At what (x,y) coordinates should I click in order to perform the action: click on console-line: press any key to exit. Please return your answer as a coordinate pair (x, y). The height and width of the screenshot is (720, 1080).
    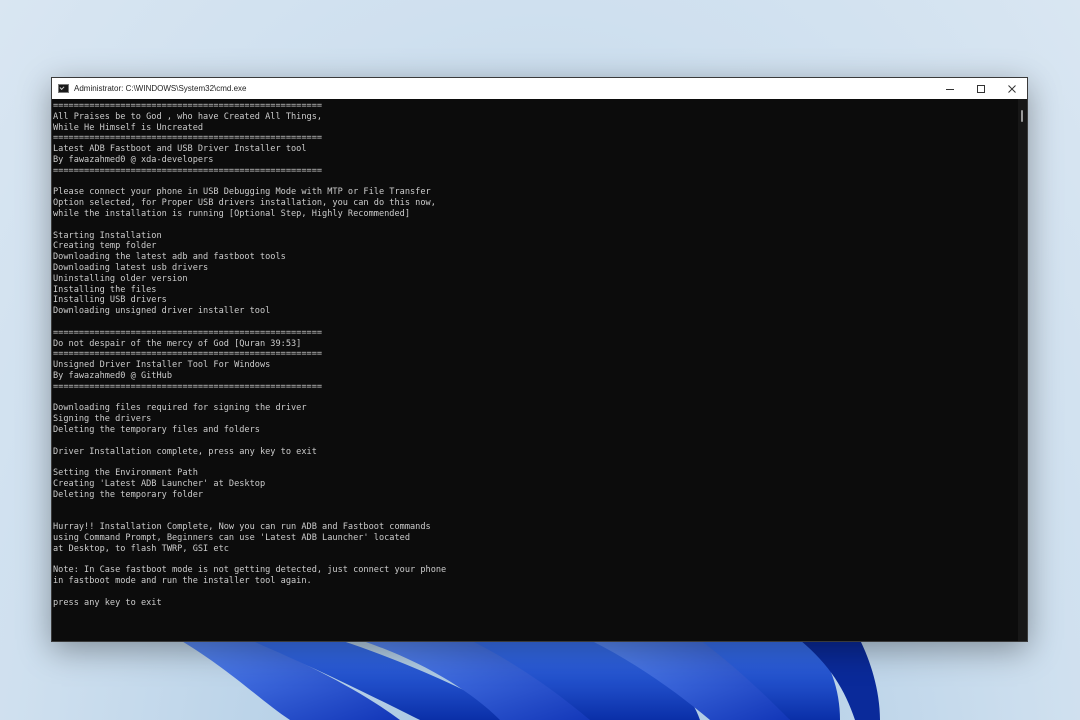
    Looking at the image, I should click on (107, 602).